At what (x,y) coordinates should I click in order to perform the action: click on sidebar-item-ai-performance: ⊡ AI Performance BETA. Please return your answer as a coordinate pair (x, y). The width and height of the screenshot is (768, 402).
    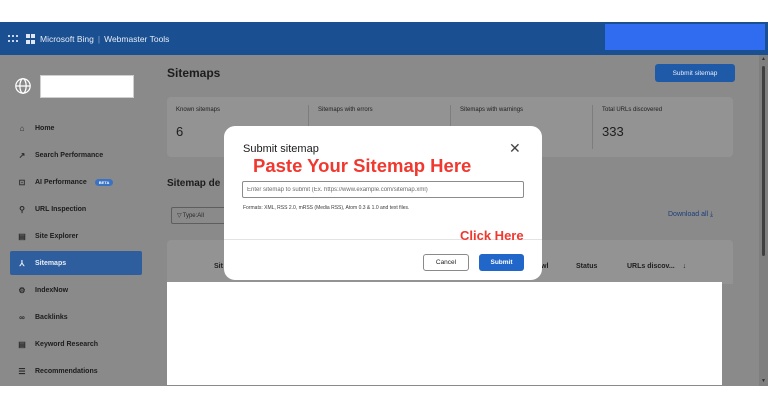
    Looking at the image, I should click on (76, 182).